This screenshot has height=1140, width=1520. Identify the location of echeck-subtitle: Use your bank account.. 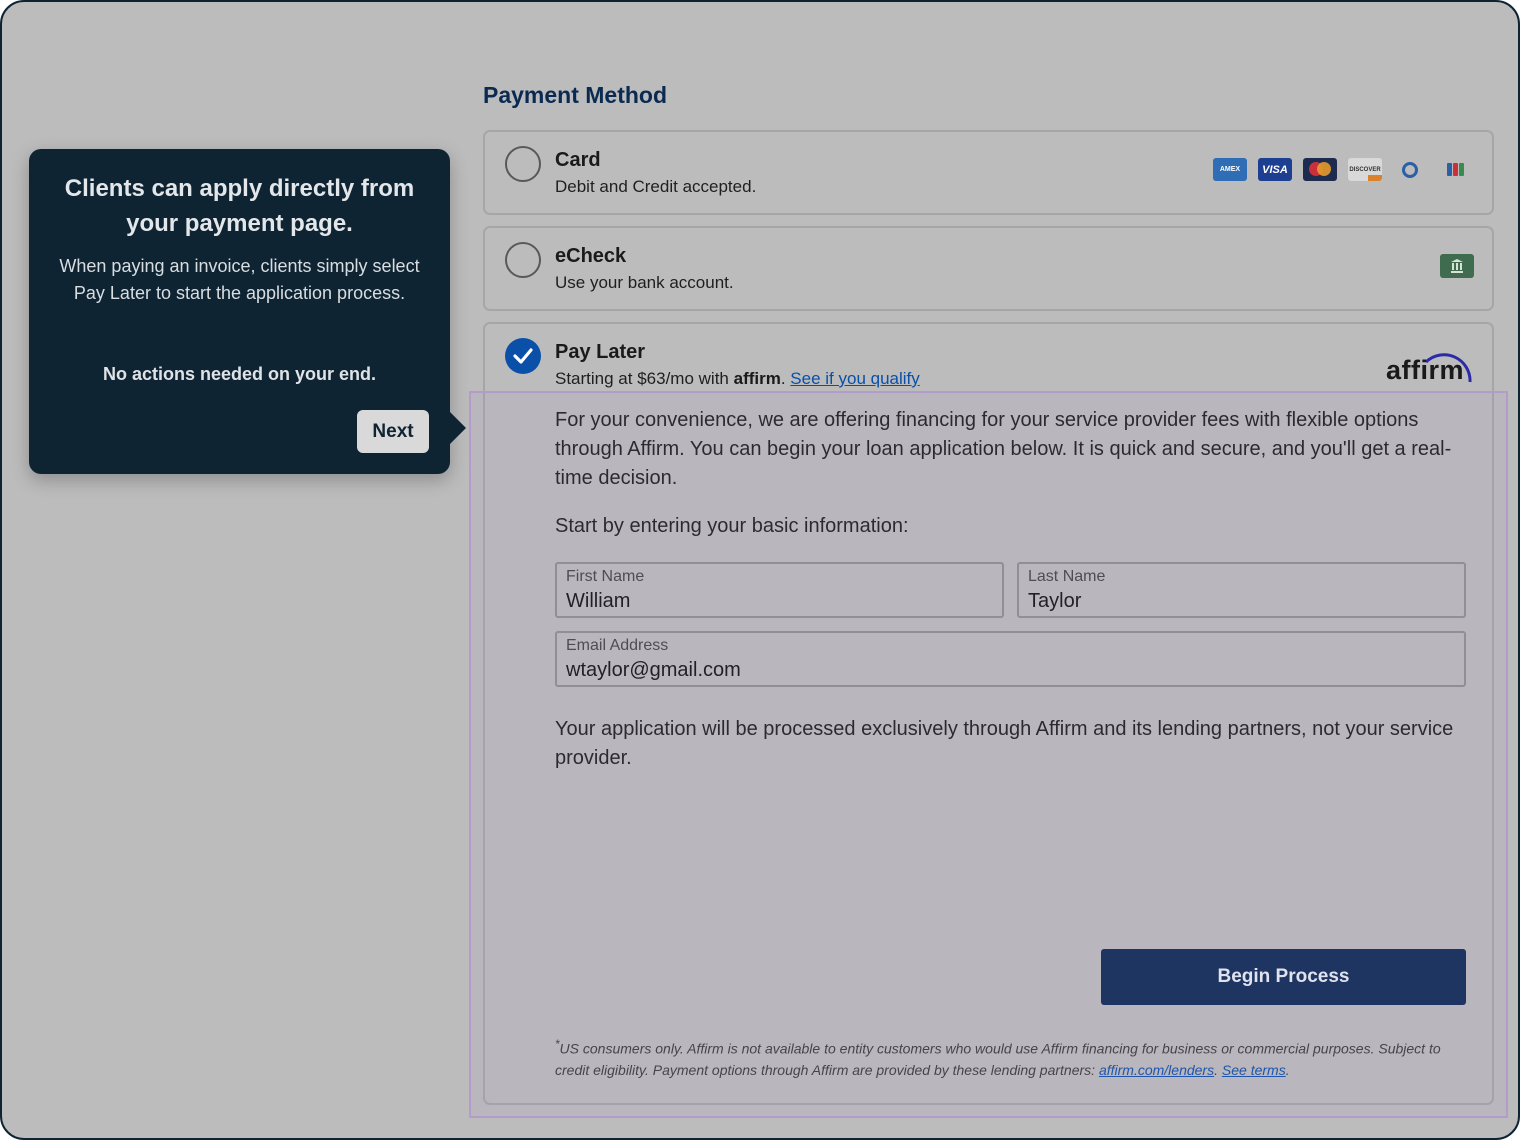
(644, 282).